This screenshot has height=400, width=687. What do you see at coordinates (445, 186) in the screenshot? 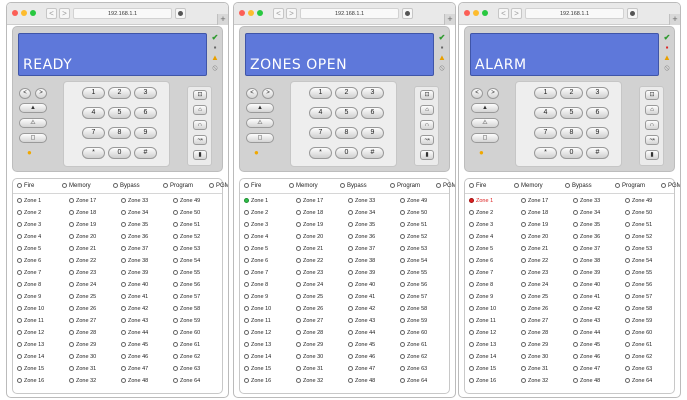
I see `status-pgm-option: PGM` at bounding box center [445, 186].